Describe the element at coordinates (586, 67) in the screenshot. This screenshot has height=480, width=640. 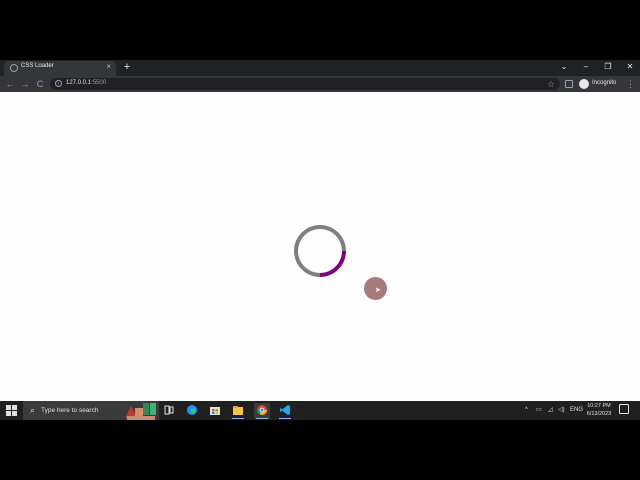
I see `minimize-button: –` at that location.